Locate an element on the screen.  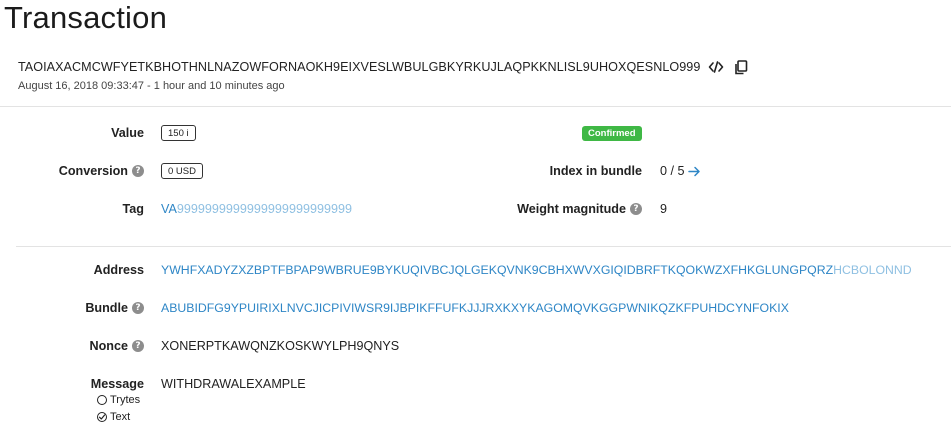
tag-suffix: 9999999999999999999999999 is located at coordinates (264, 209).